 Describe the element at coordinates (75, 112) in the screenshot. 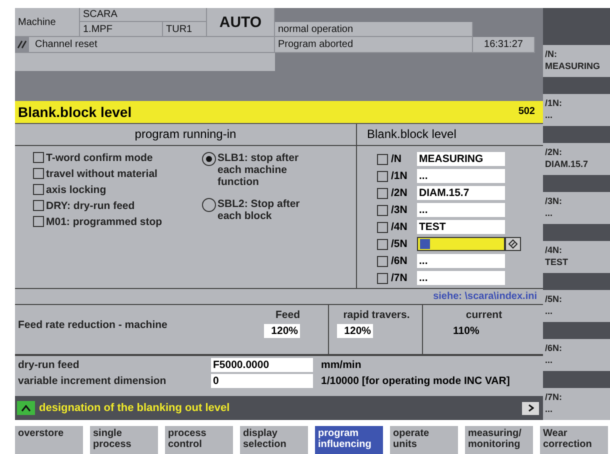

I see `screen-title: Blank.block level` at that location.